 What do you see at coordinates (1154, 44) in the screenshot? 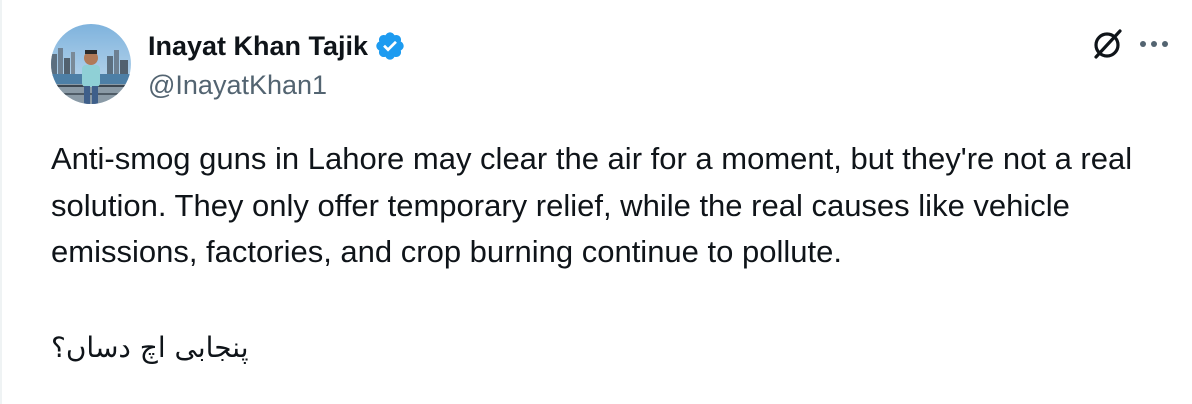
I see `more-icon` at bounding box center [1154, 44].